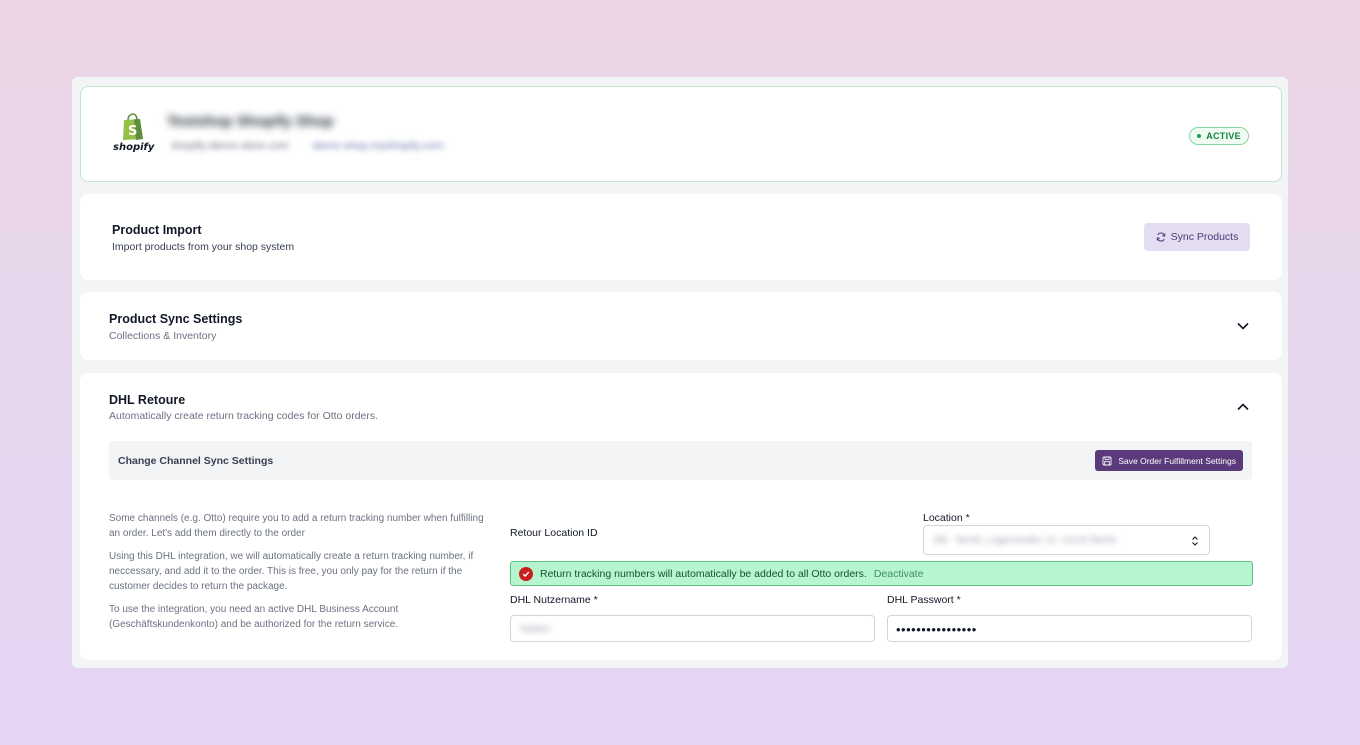 Image resolution: width=1360 pixels, height=745 pixels. I want to click on shopify-bag-icon: S, so click(133, 126).